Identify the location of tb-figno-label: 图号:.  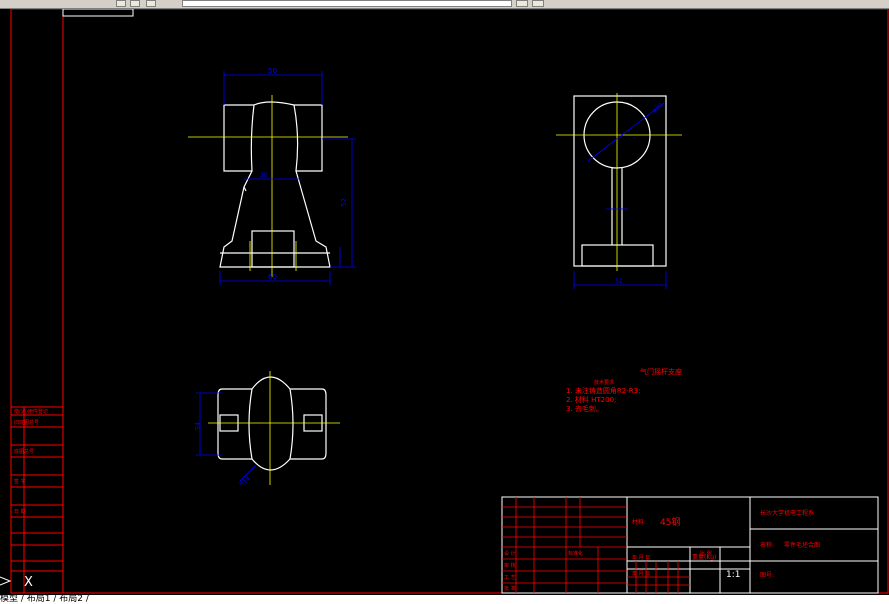
(767, 575).